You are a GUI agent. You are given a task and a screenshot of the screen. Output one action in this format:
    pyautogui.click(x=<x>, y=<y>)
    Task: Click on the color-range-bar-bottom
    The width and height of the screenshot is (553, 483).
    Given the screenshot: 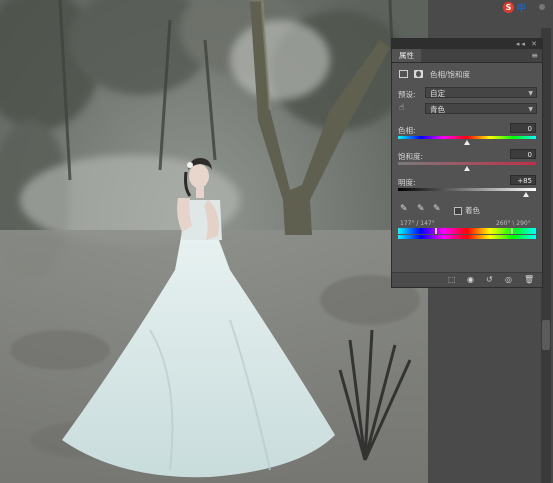 What is the action you would take?
    pyautogui.click(x=467, y=237)
    